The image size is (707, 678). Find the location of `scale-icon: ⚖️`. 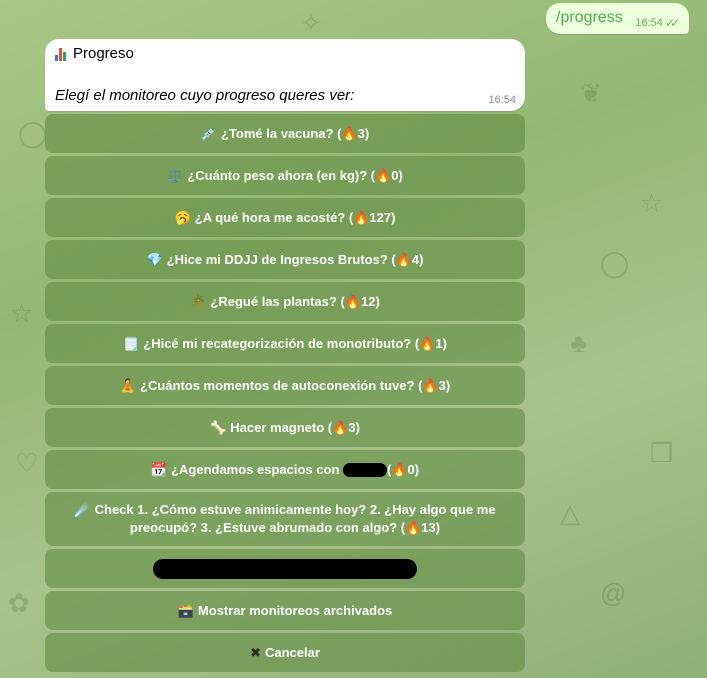

scale-icon: ⚖️ is located at coordinates (175, 175).